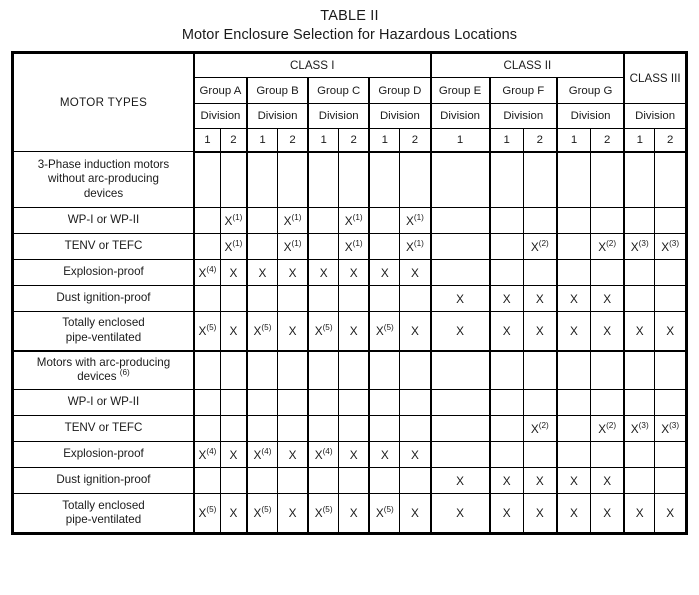 The height and width of the screenshot is (595, 699). Describe the element at coordinates (349, 454) in the screenshot. I see `table-row: Explosion-proof X(4) X X(4) X X(4) X X X` at that location.